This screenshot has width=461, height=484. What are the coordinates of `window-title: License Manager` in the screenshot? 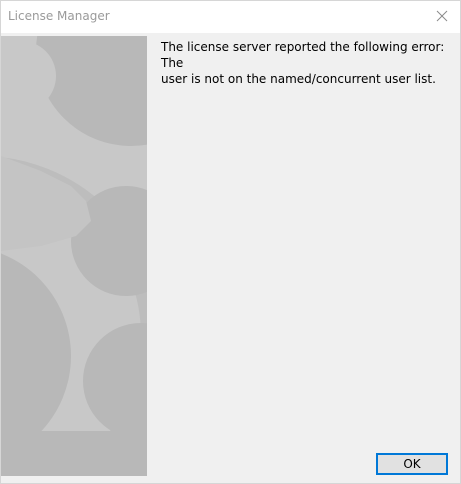 It's located at (59, 16).